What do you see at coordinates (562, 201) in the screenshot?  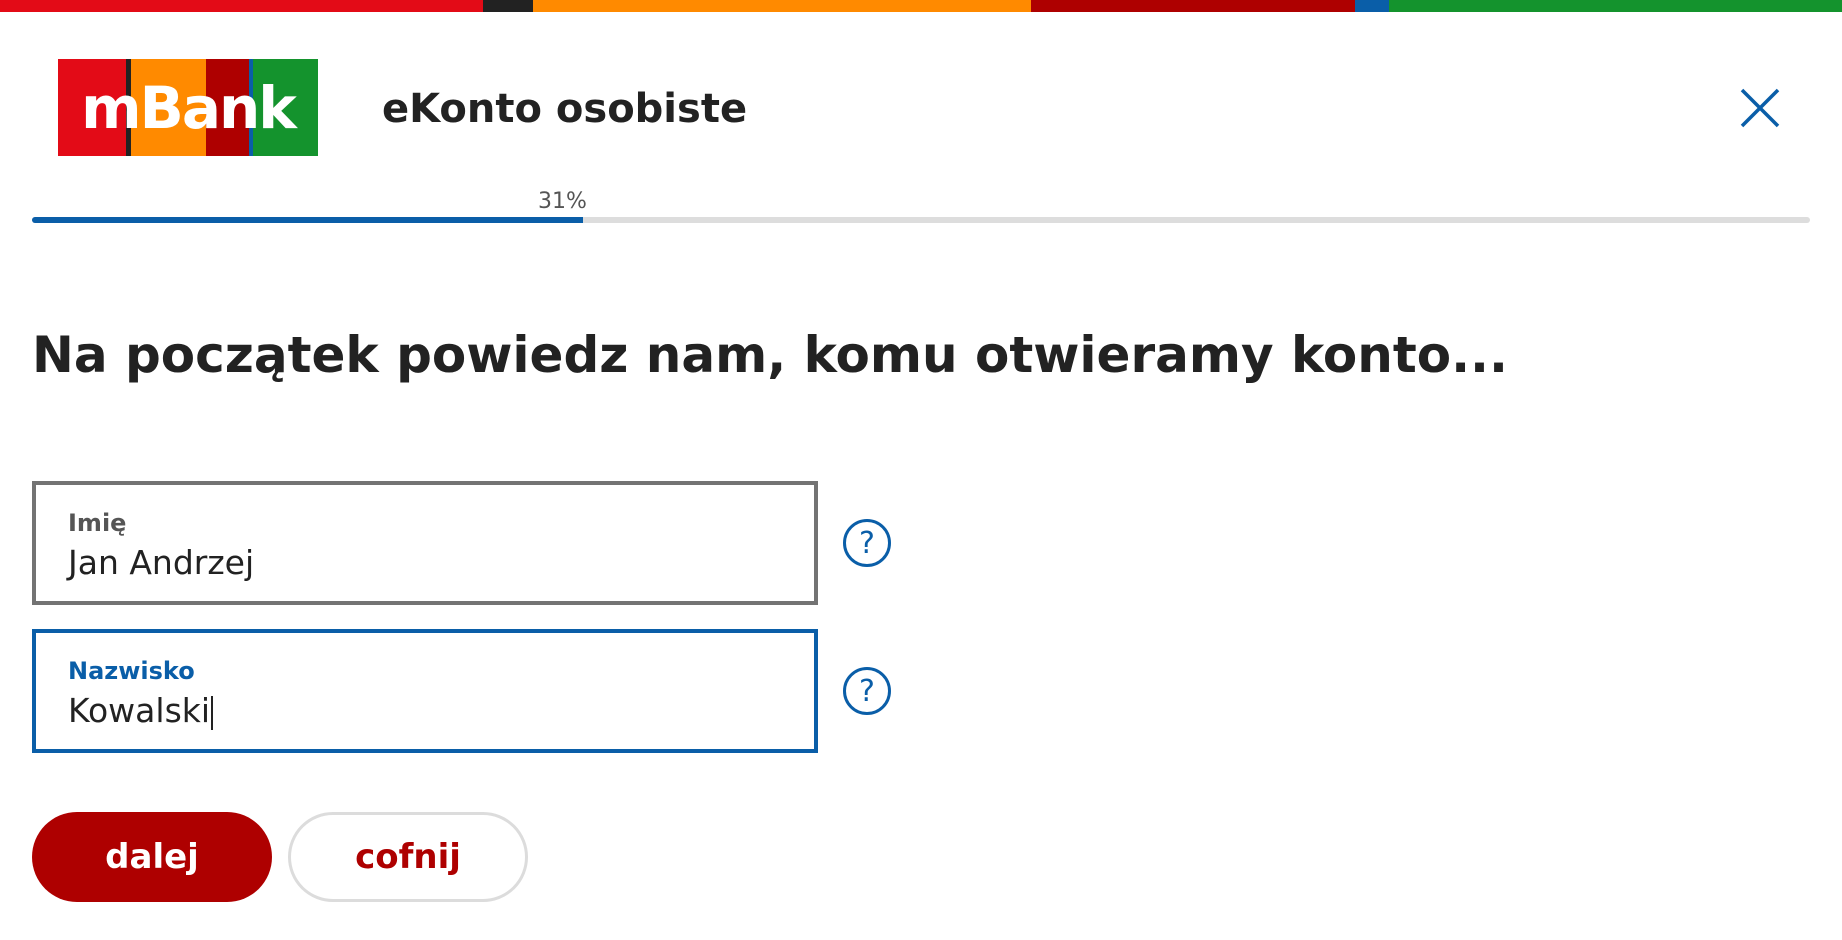 I see `progress-percentage: 31%` at bounding box center [562, 201].